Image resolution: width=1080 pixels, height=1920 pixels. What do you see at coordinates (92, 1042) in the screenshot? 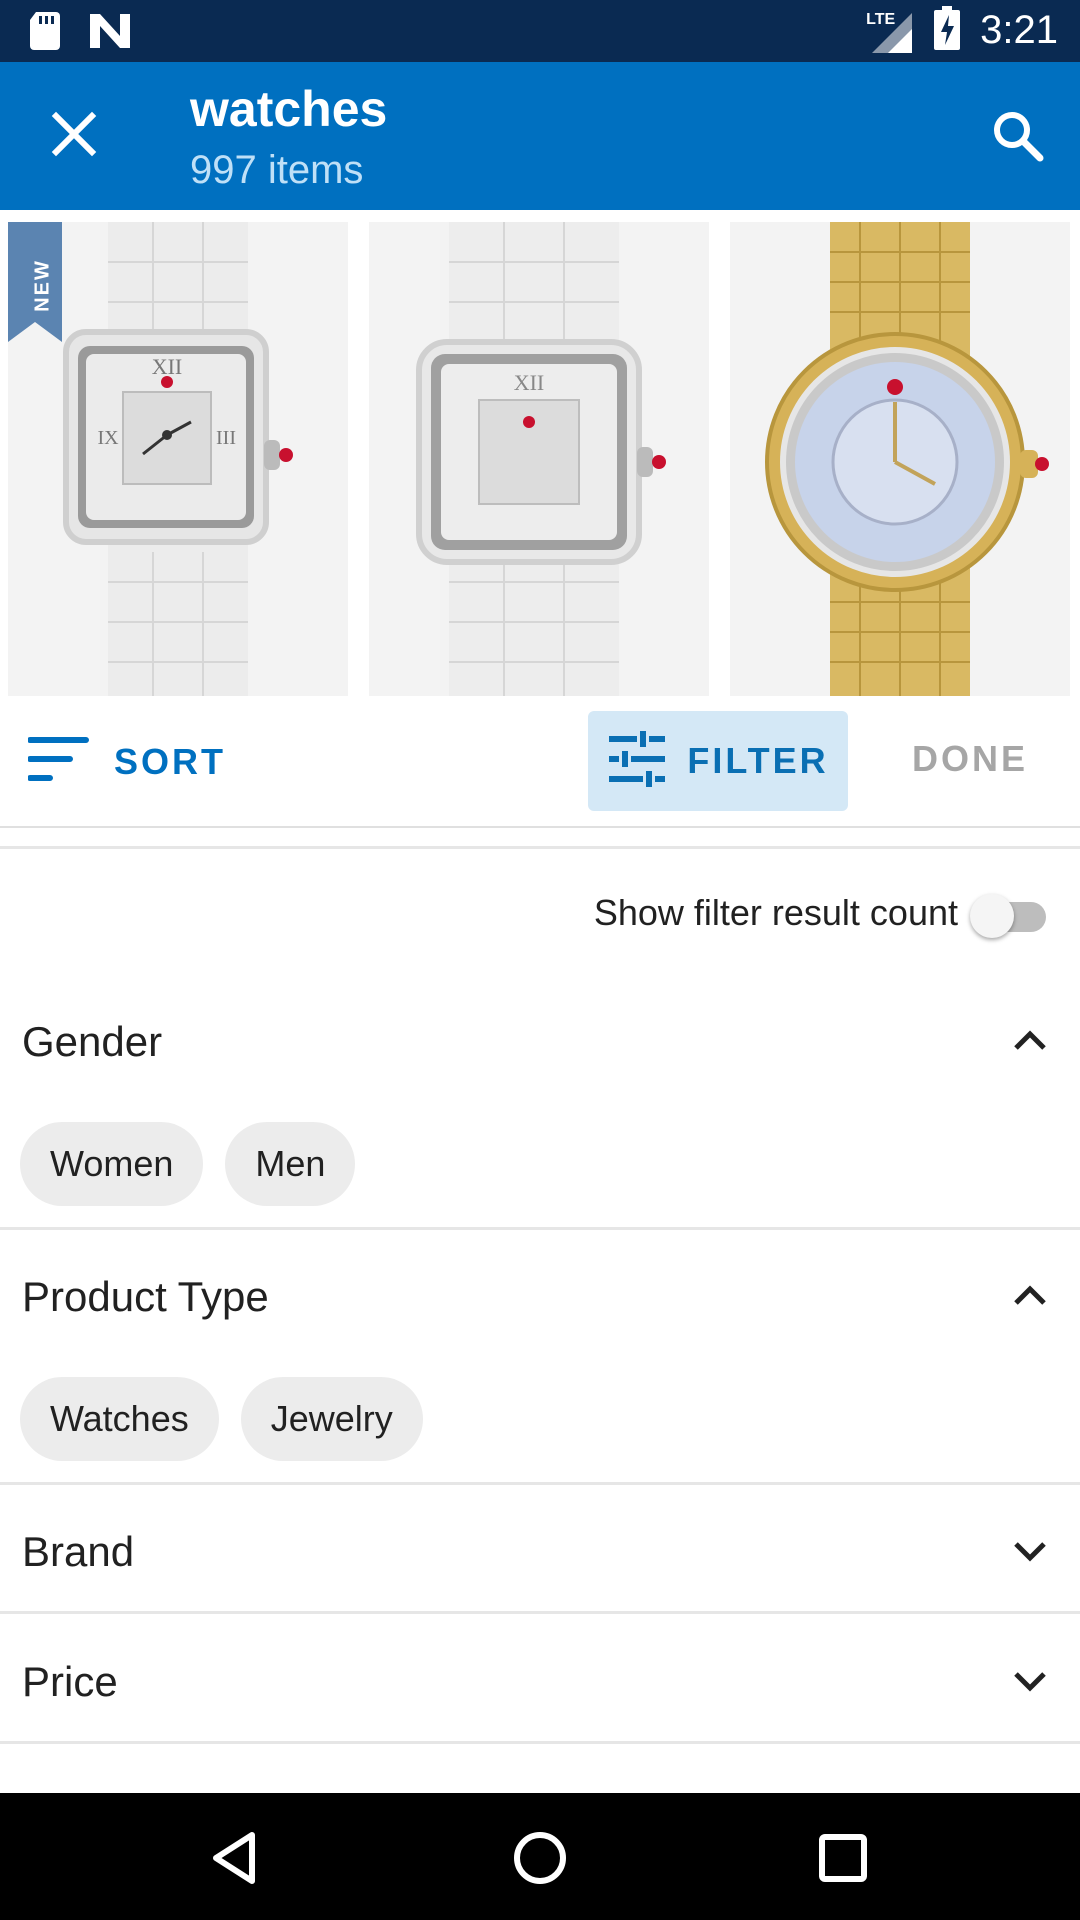
I see `section-title: Gender` at bounding box center [92, 1042].